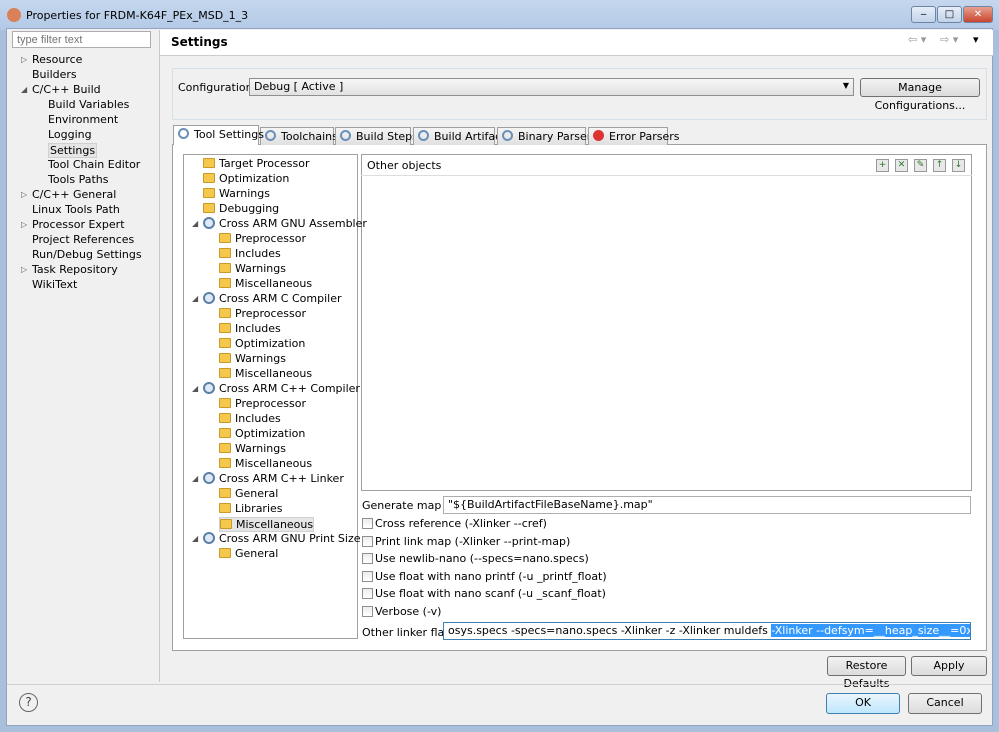  What do you see at coordinates (923, 14) in the screenshot?
I see `minimize-button: ‒` at bounding box center [923, 14].